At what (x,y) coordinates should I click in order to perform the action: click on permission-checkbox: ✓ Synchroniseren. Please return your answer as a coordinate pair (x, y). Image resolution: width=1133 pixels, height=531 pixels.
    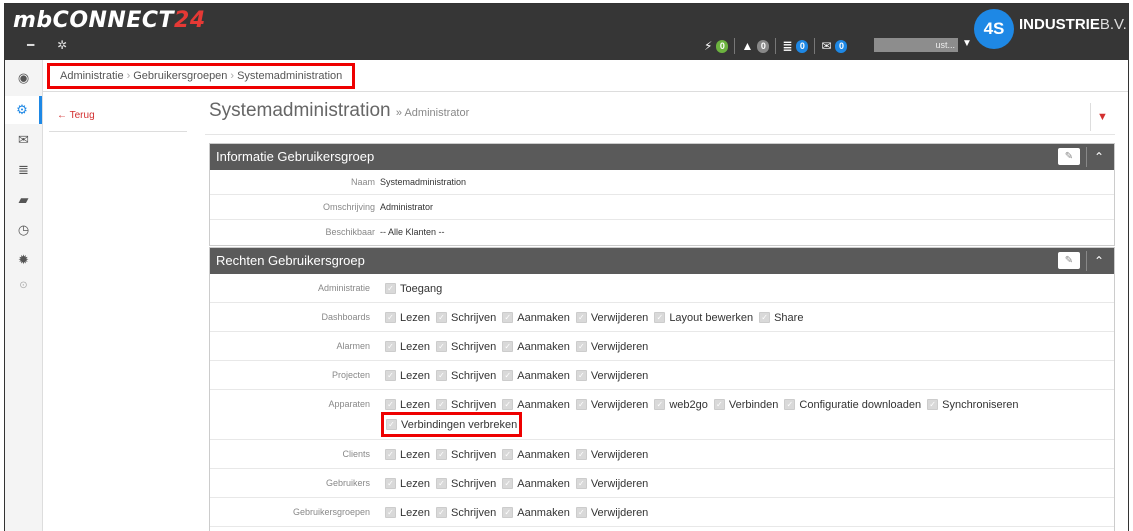
    Looking at the image, I should click on (973, 404).